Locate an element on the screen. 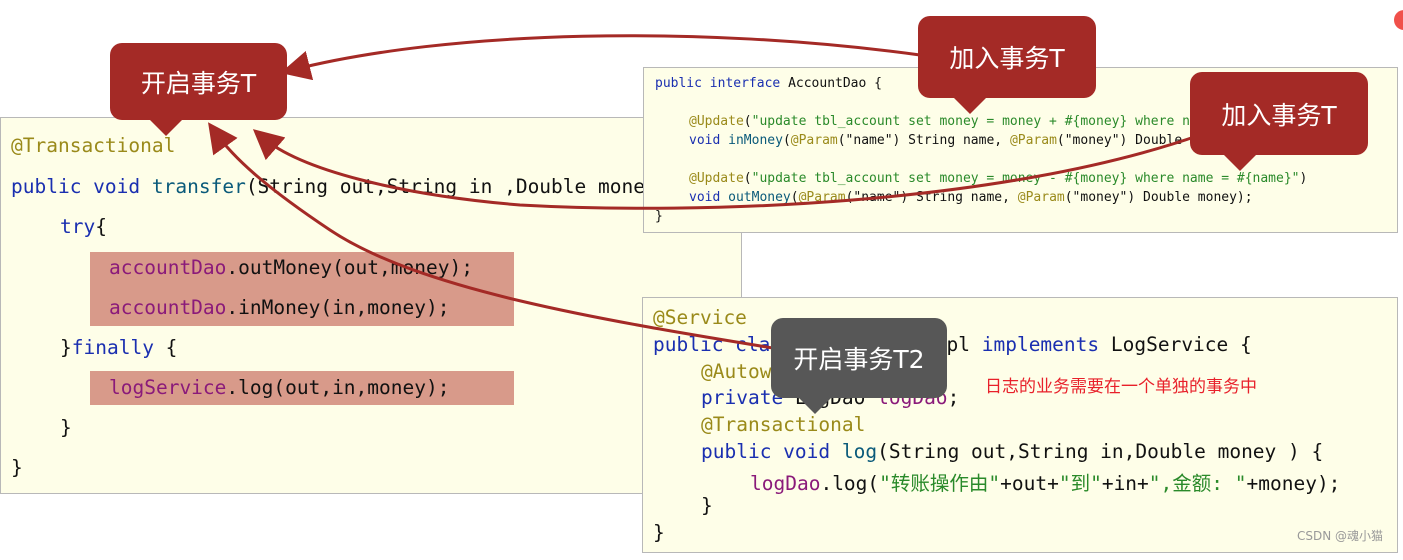 This screenshot has width=1403, height=560. arrow-join-t1 is located at coordinates (600, 57).